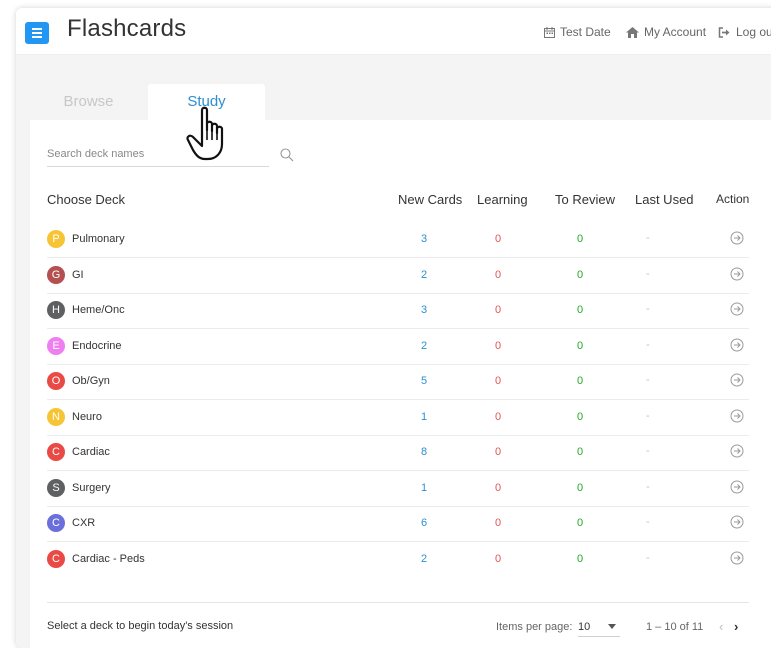 This screenshot has height=648, width=771. What do you see at coordinates (424, 310) in the screenshot?
I see `new-cards-count: 3` at bounding box center [424, 310].